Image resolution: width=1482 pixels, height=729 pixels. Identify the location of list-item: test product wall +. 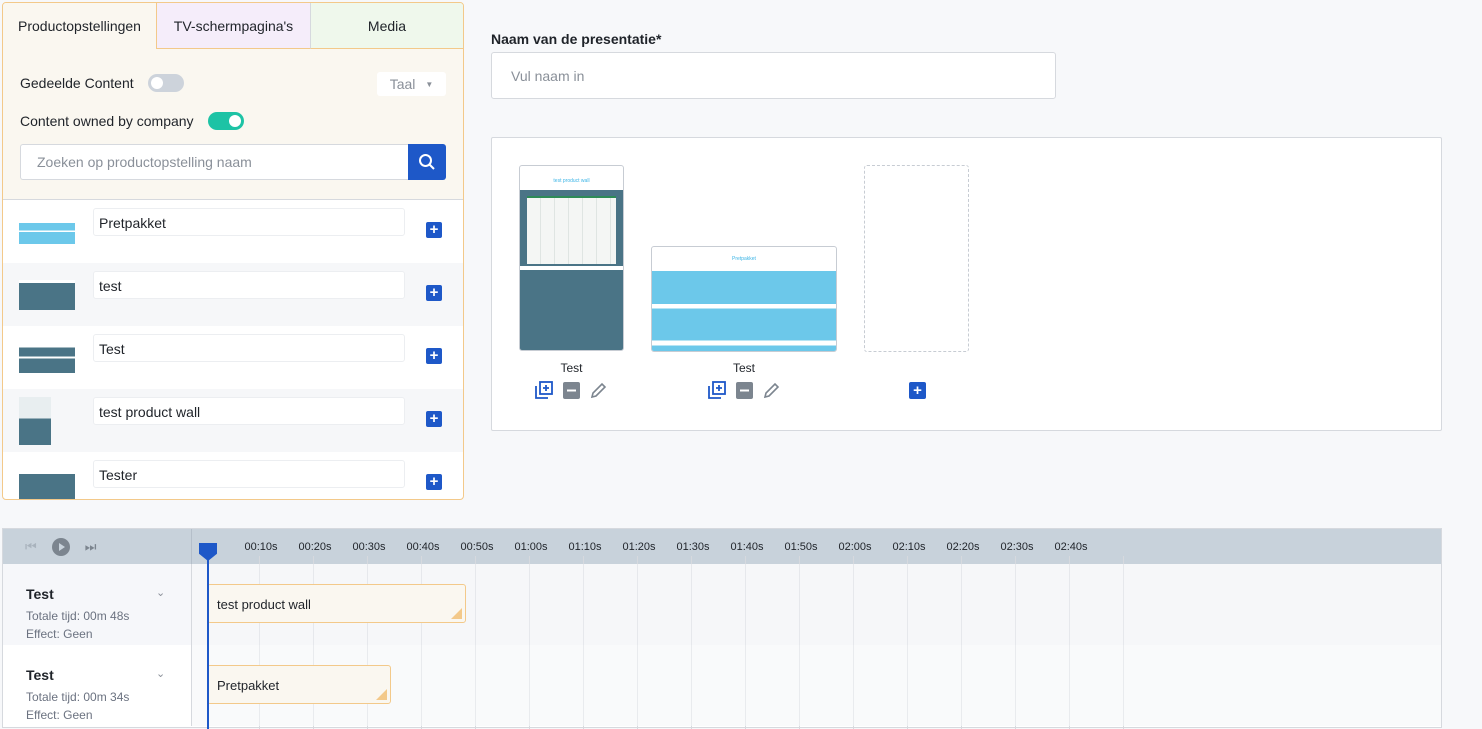
(233, 420).